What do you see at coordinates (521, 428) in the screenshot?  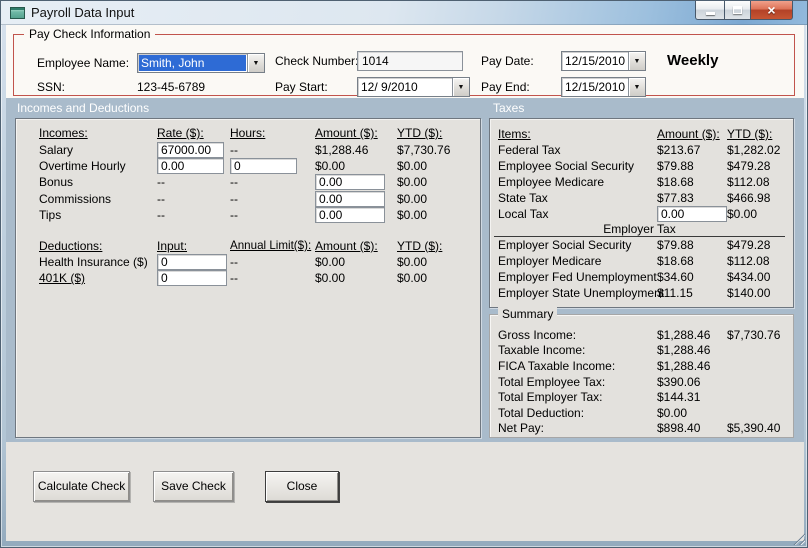 I see `row-label: Net Pay:` at bounding box center [521, 428].